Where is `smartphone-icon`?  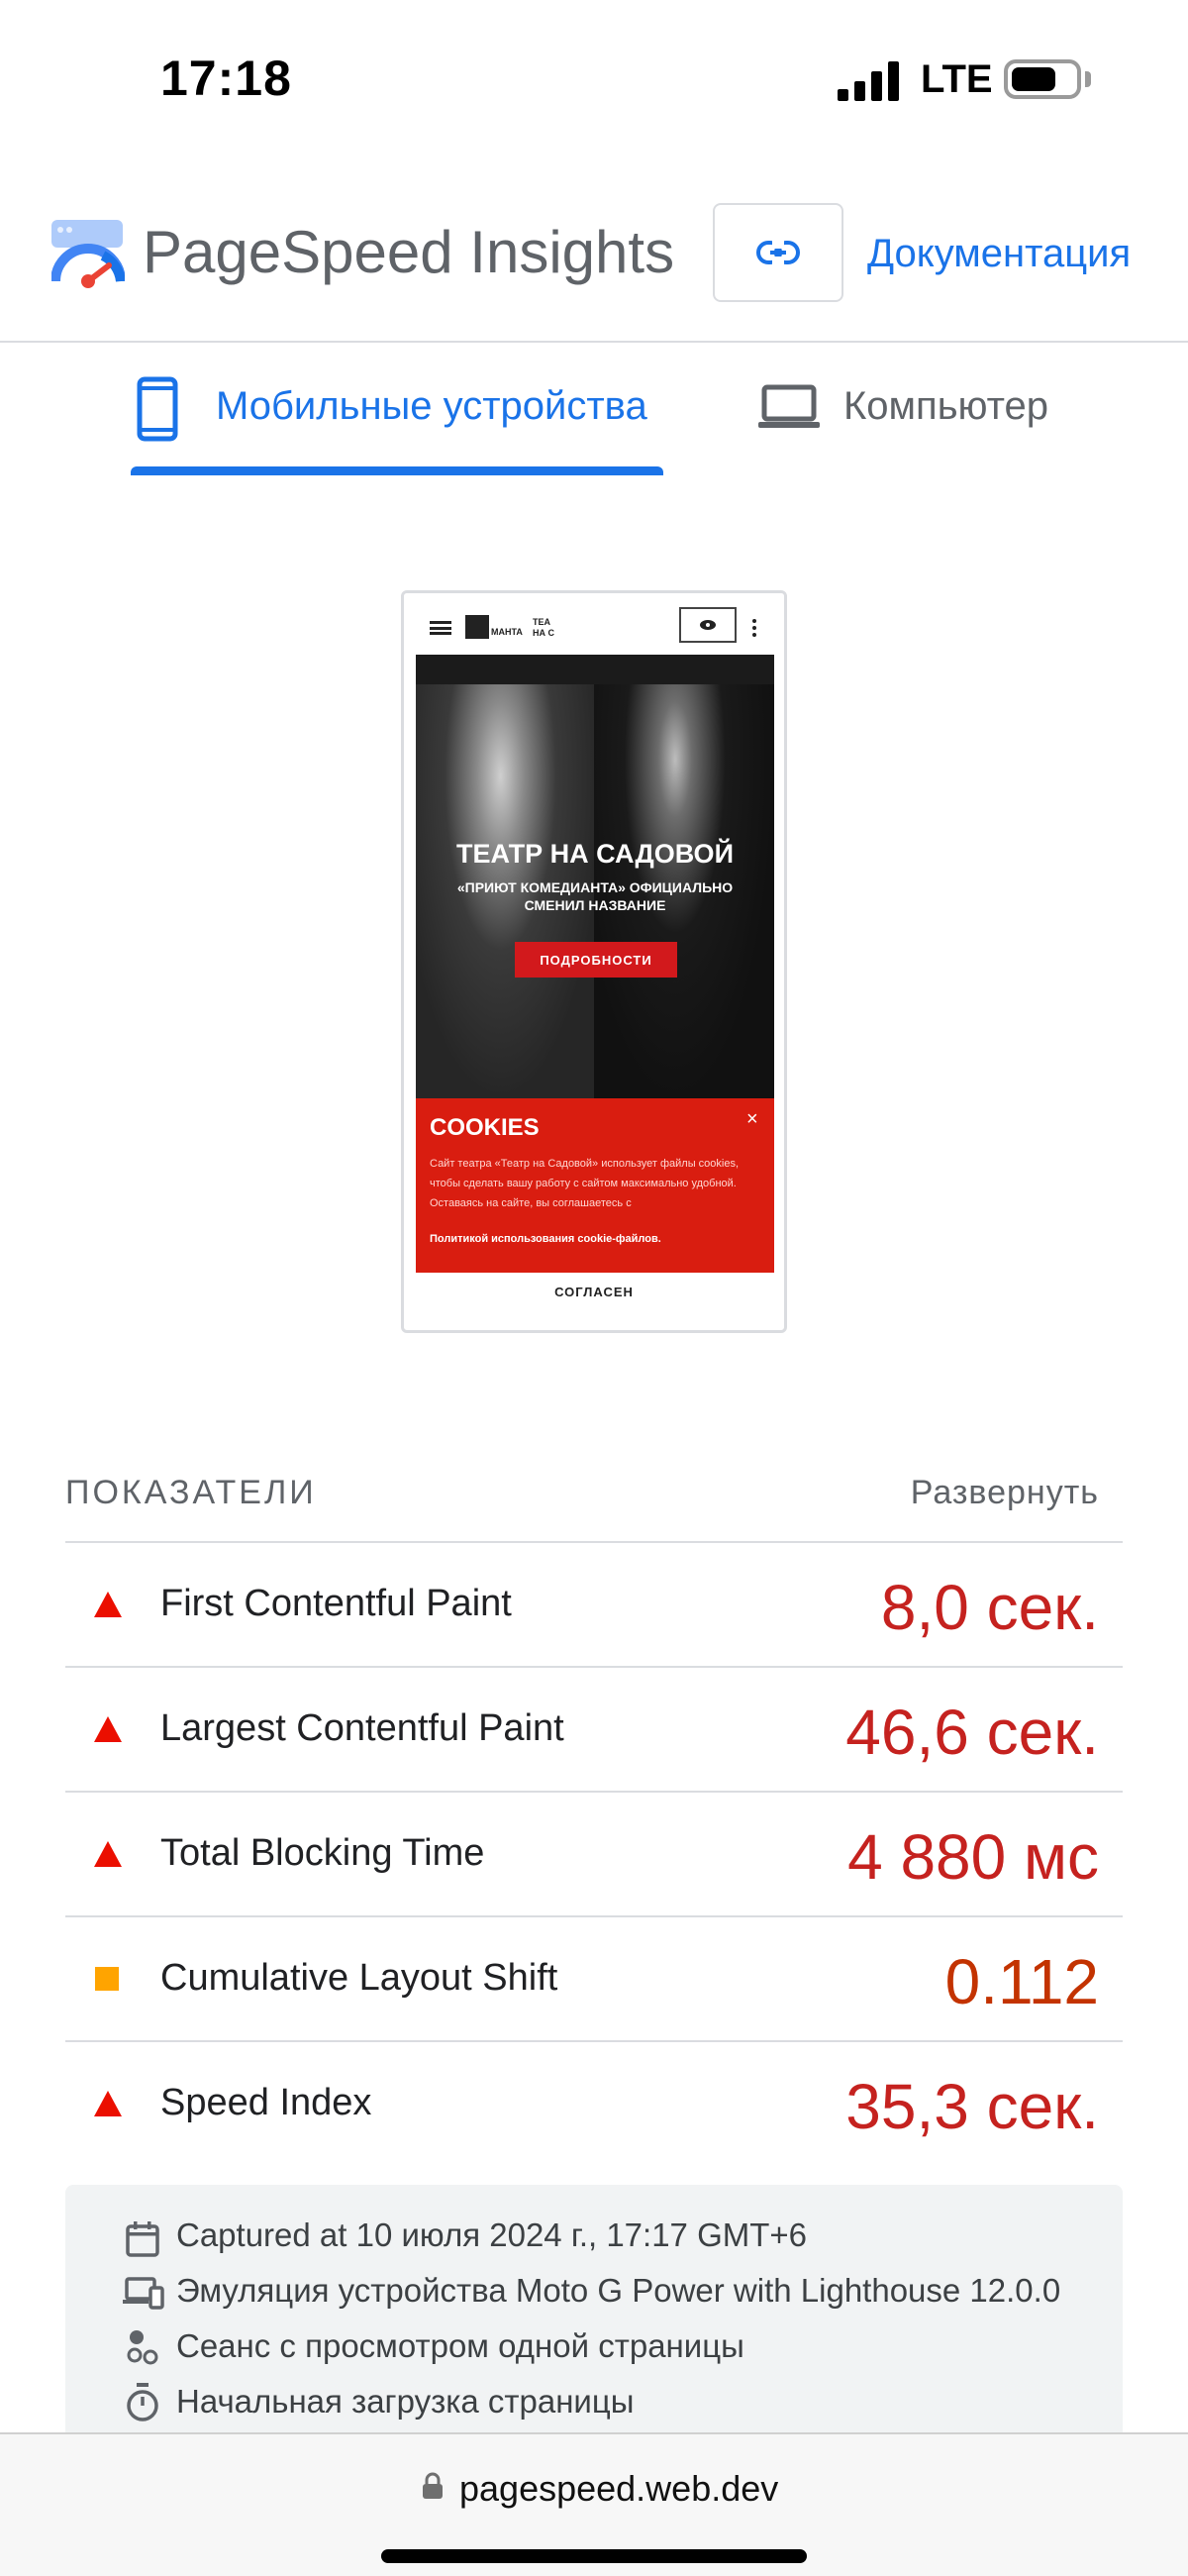
smartphone-icon is located at coordinates (157, 409).